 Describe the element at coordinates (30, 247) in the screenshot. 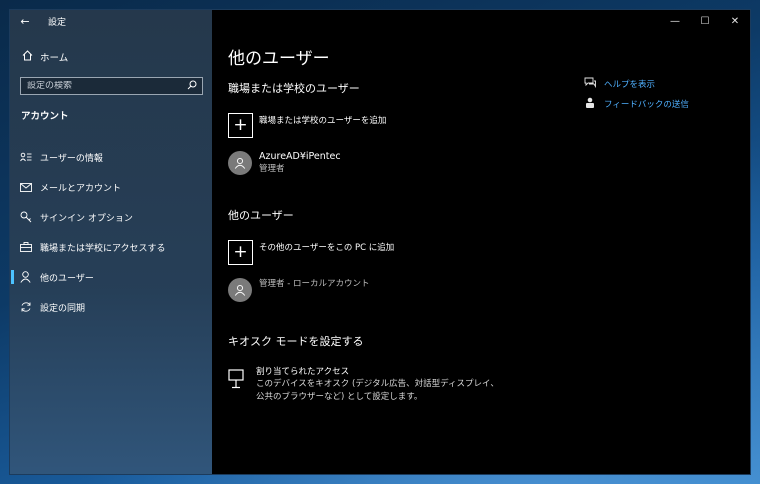

I see `briefcase-icon` at that location.